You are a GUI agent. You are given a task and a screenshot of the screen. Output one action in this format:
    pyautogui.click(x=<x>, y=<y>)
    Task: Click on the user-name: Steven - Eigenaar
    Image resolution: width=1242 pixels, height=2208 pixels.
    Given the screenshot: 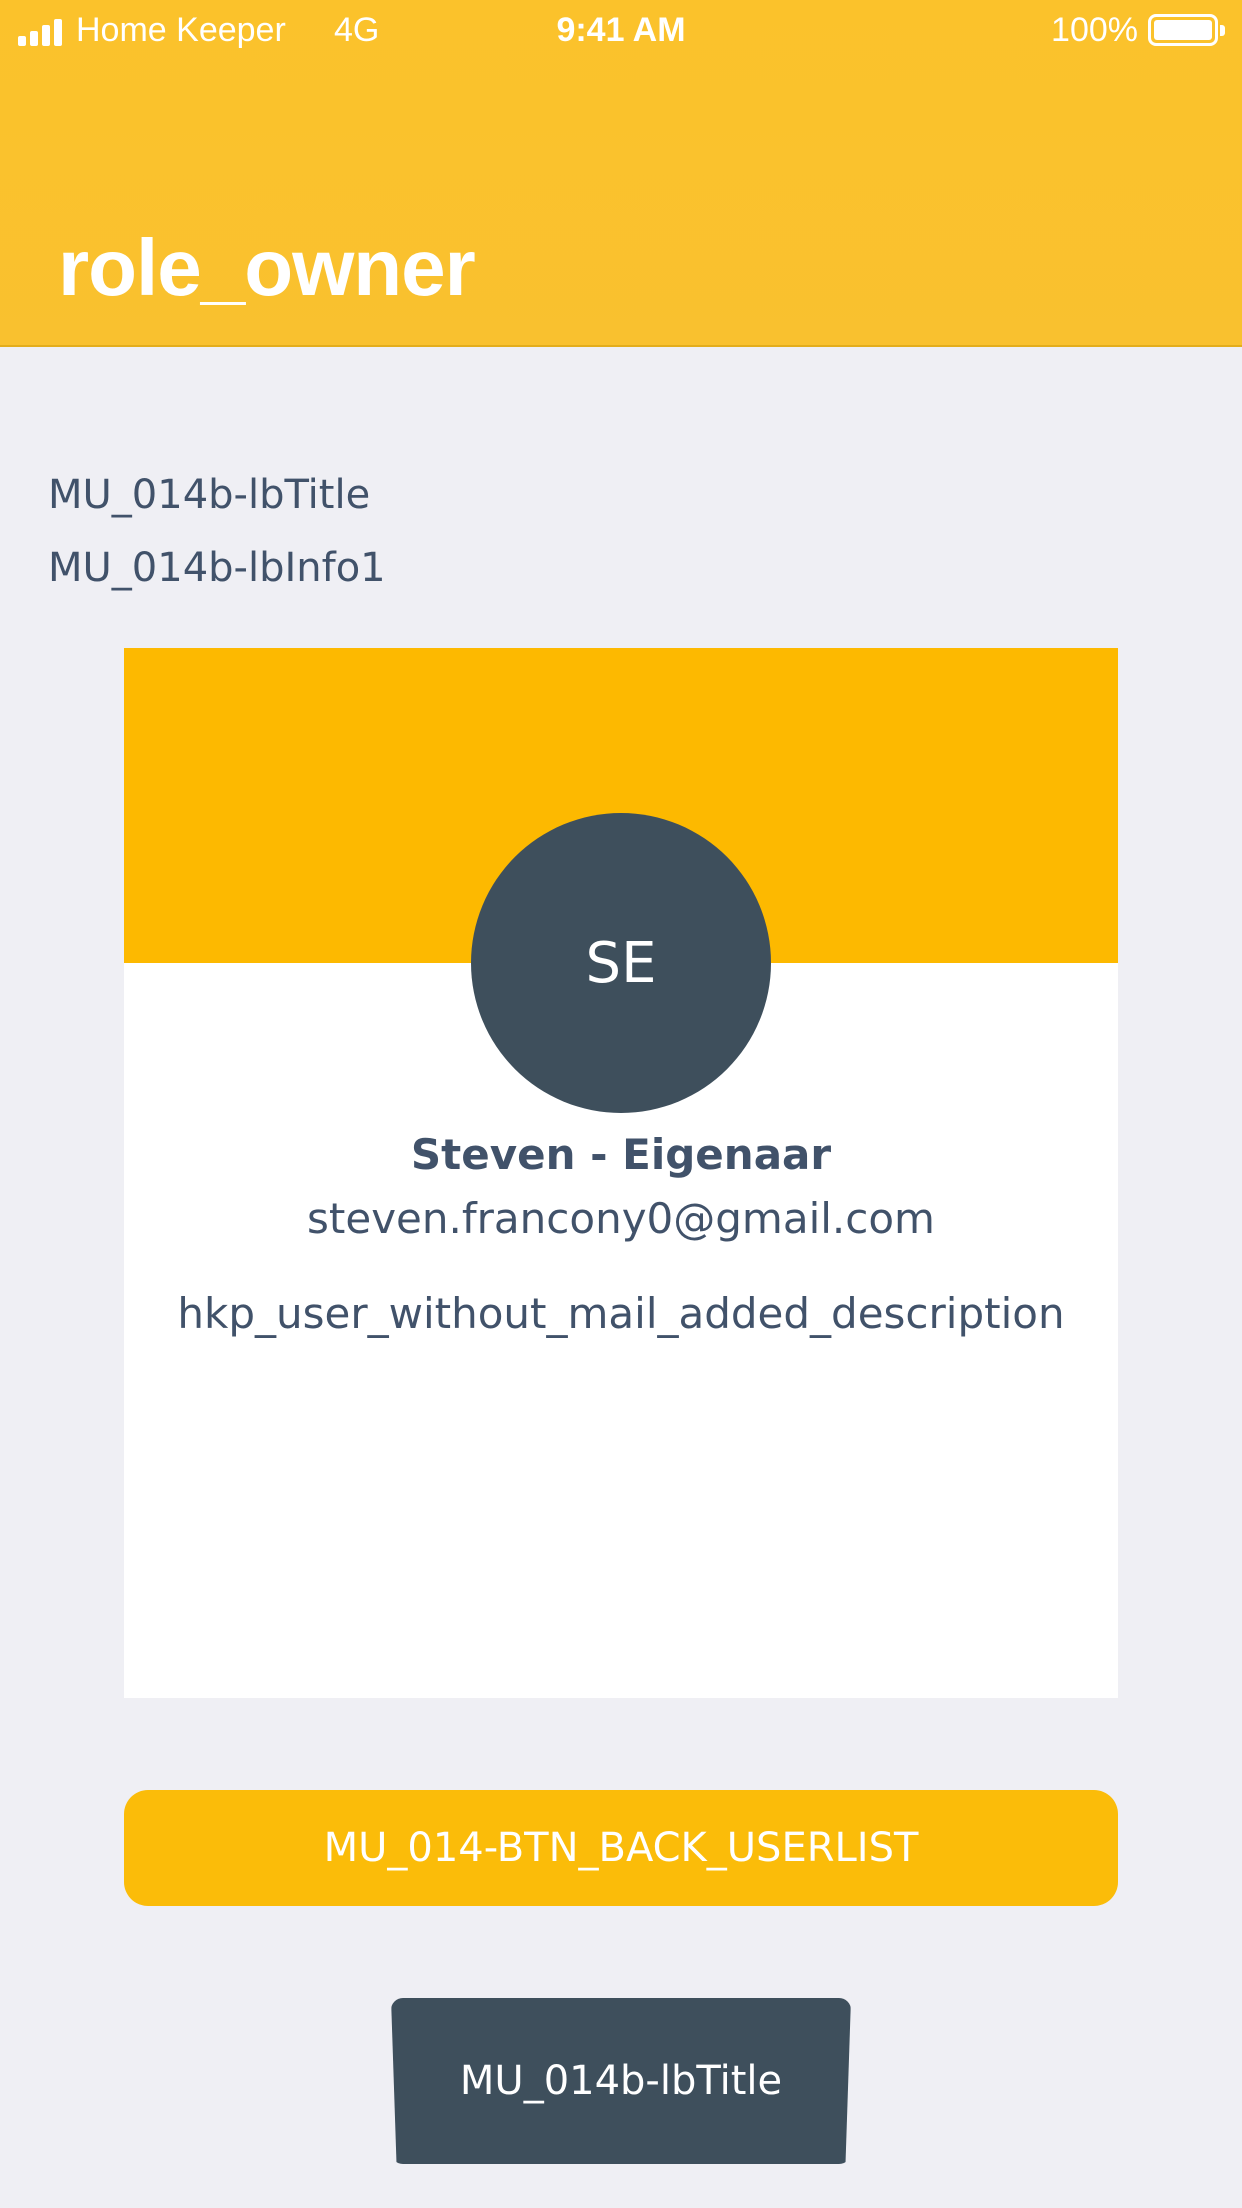 What is the action you would take?
    pyautogui.click(x=621, y=1154)
    